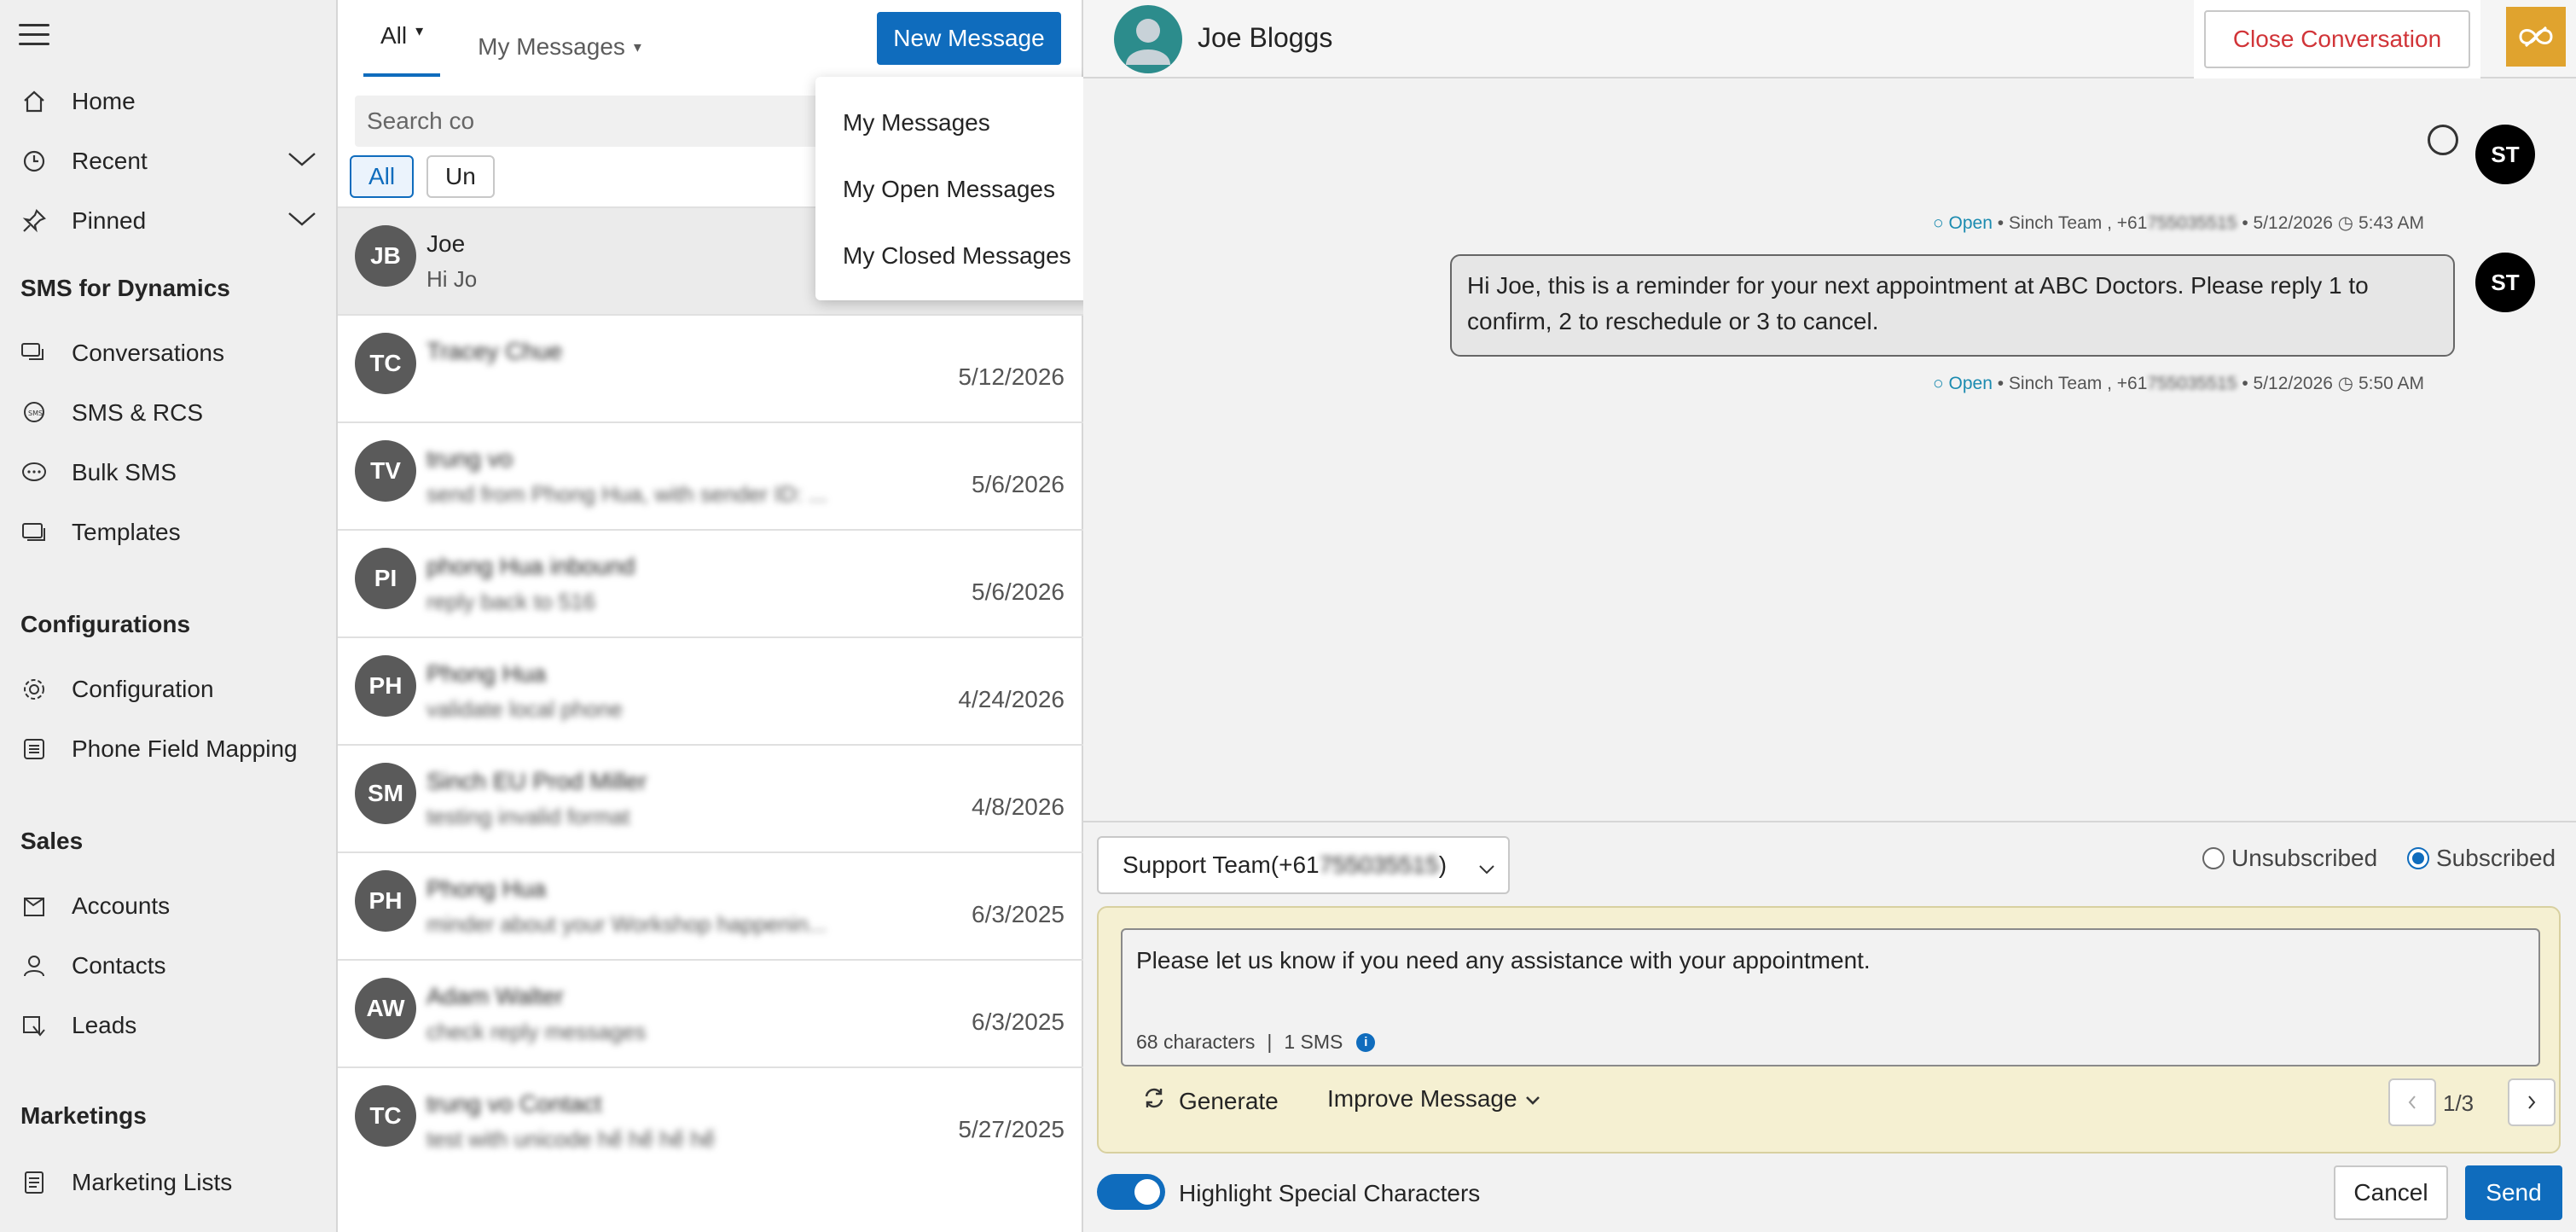 This screenshot has width=2576, height=1232. What do you see at coordinates (168, 689) in the screenshot?
I see `sidebar-item-configuration: Configuration` at bounding box center [168, 689].